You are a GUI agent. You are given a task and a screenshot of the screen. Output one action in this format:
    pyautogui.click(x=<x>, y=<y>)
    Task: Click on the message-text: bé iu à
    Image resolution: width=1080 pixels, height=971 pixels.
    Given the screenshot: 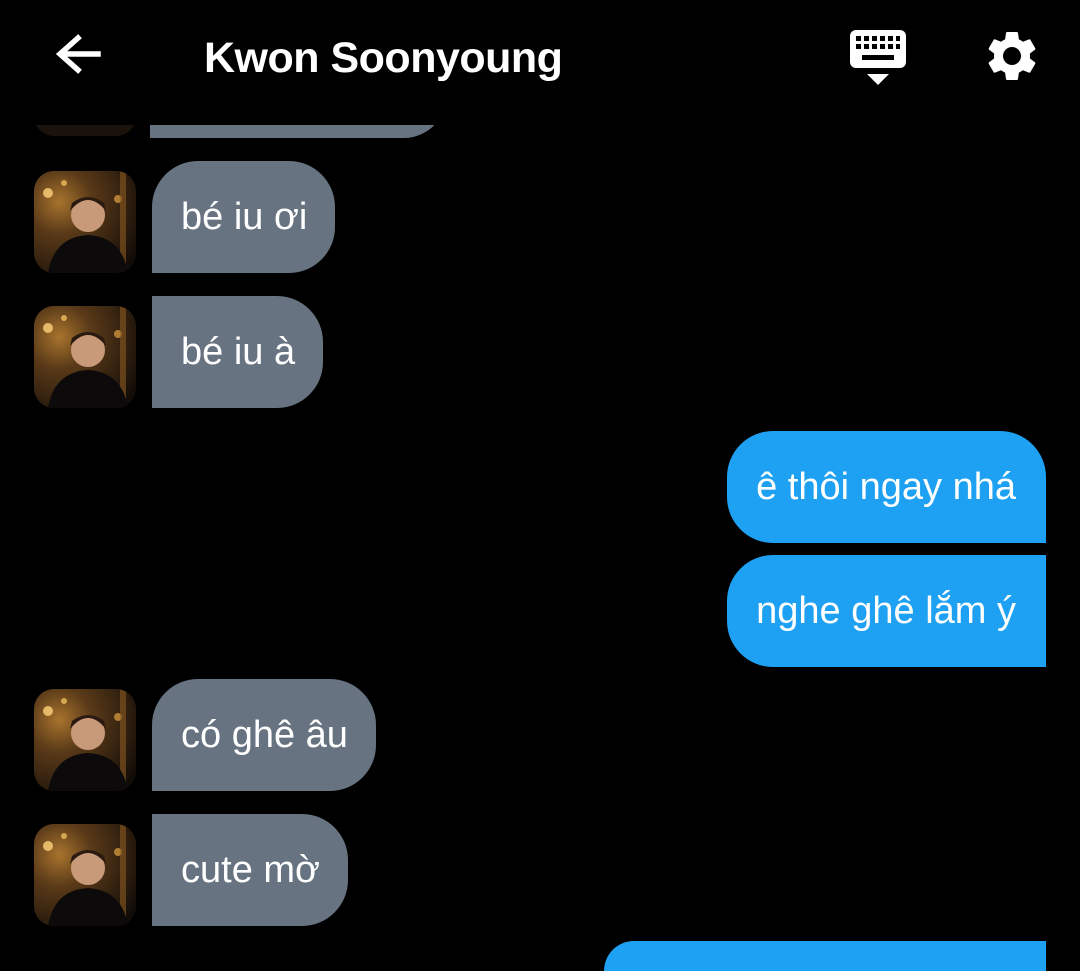 What is the action you would take?
    pyautogui.click(x=238, y=352)
    